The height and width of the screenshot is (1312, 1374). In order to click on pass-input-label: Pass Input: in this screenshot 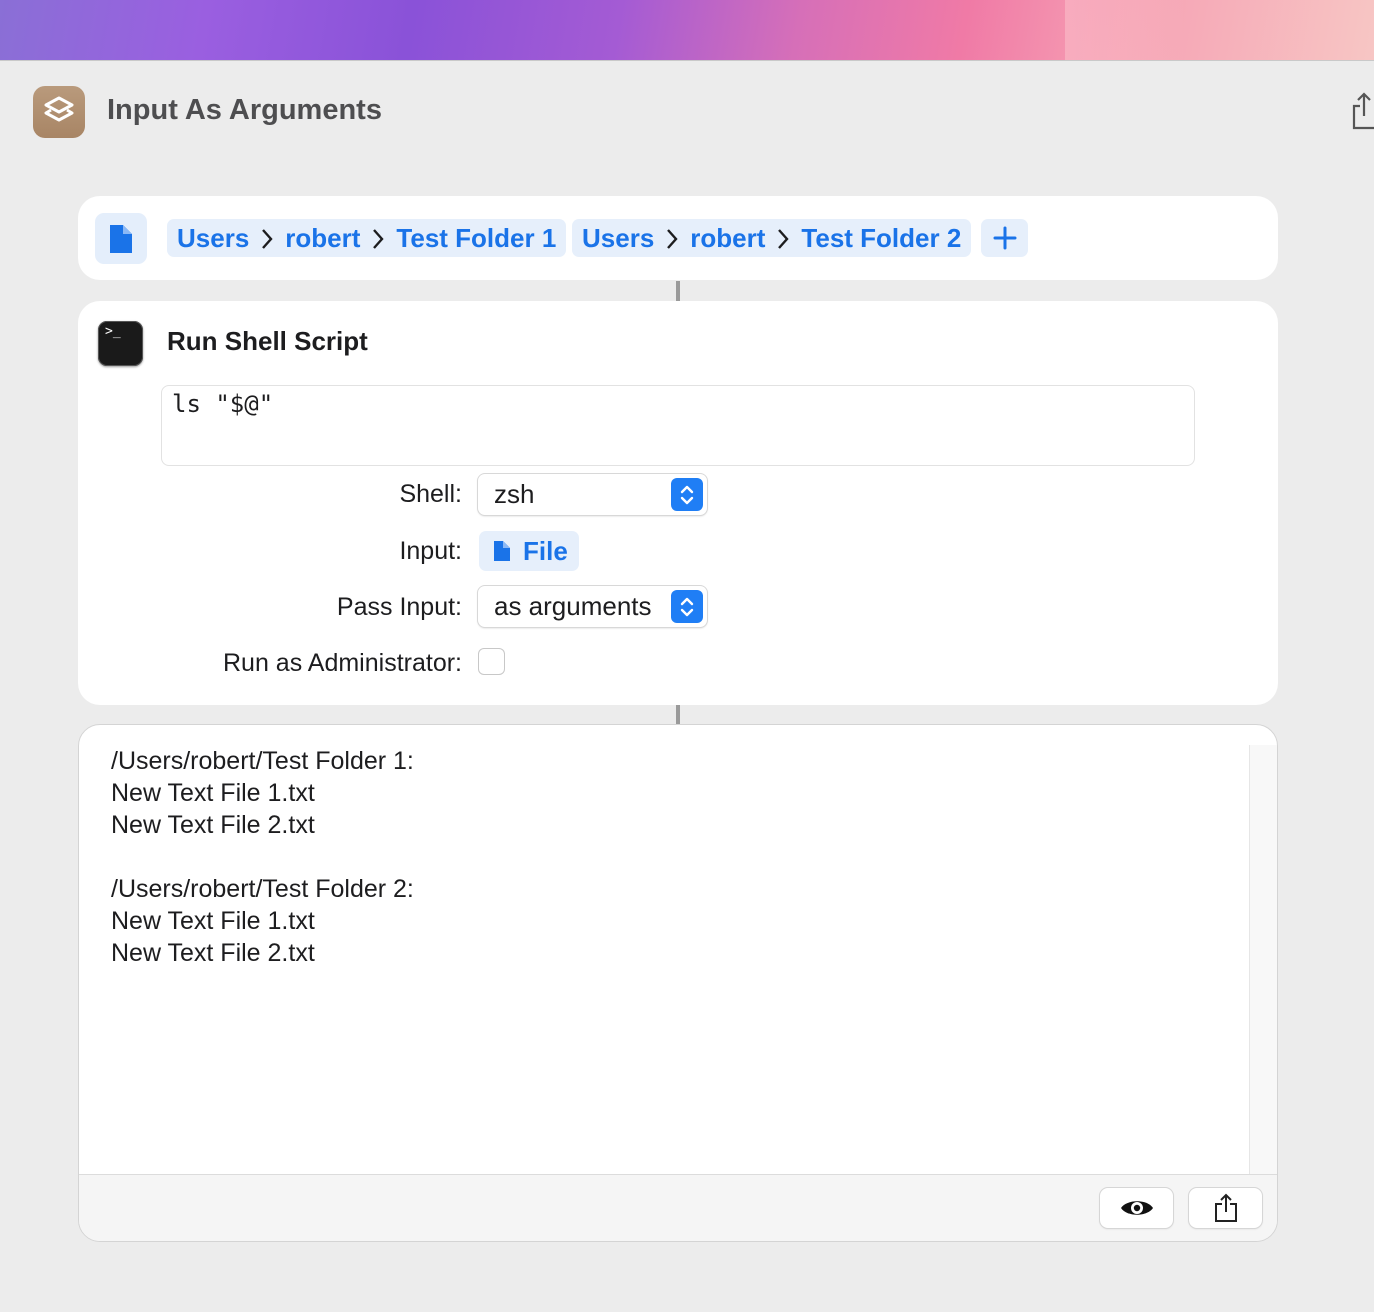, I will do `click(399, 607)`.